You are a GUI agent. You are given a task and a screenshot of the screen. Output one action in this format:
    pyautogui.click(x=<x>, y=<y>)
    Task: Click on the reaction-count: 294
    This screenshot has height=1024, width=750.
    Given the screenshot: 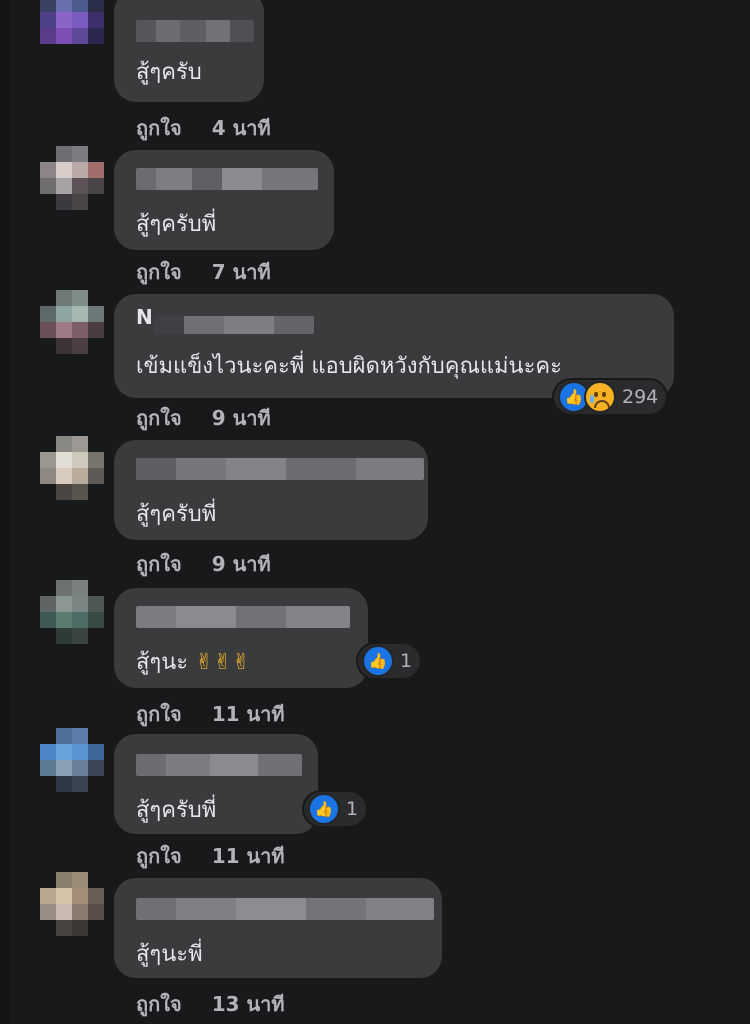 What is the action you would take?
    pyautogui.click(x=640, y=397)
    